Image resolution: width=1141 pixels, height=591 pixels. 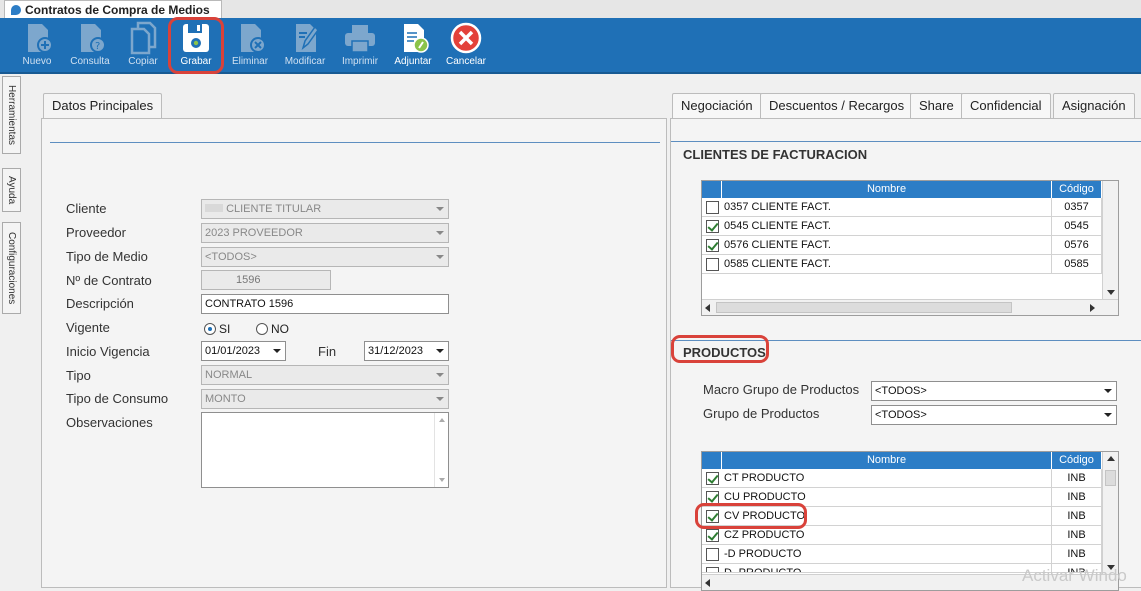 I want to click on table-row: -D PRODUCTO INB, so click(x=910, y=554).